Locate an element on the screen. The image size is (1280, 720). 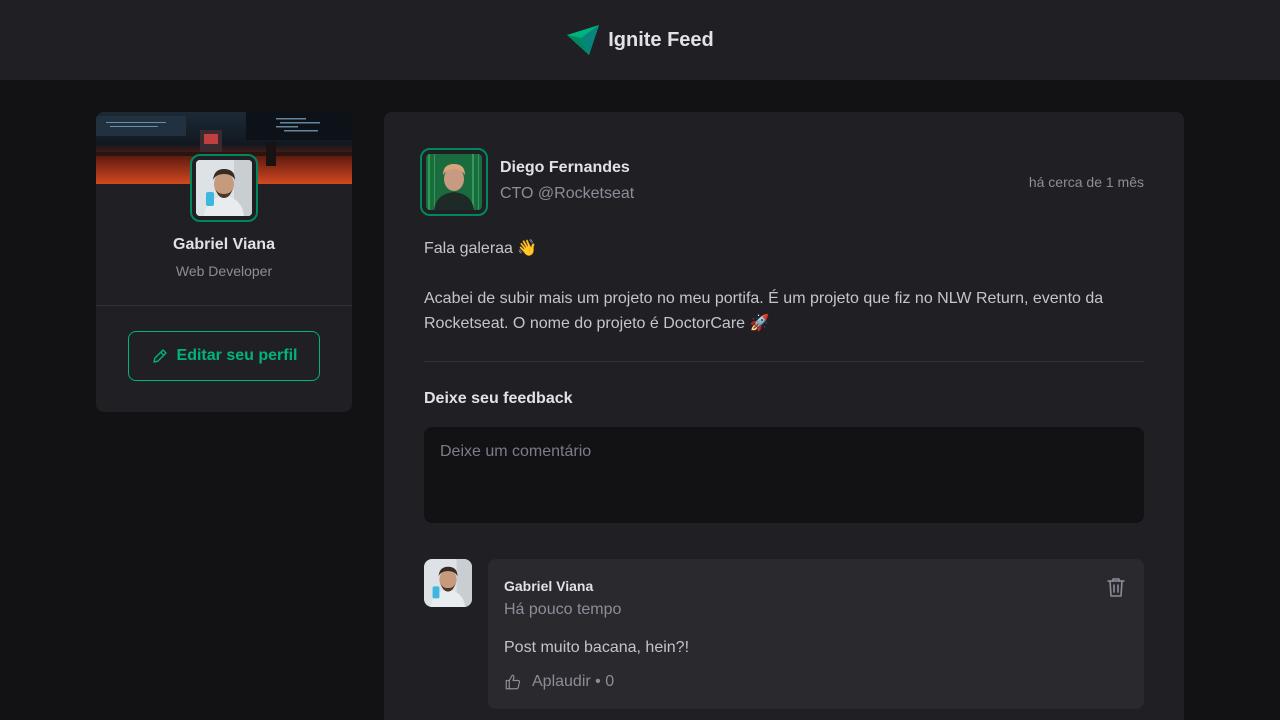
applaud-button: Aplaudir • 0 is located at coordinates (559, 682).